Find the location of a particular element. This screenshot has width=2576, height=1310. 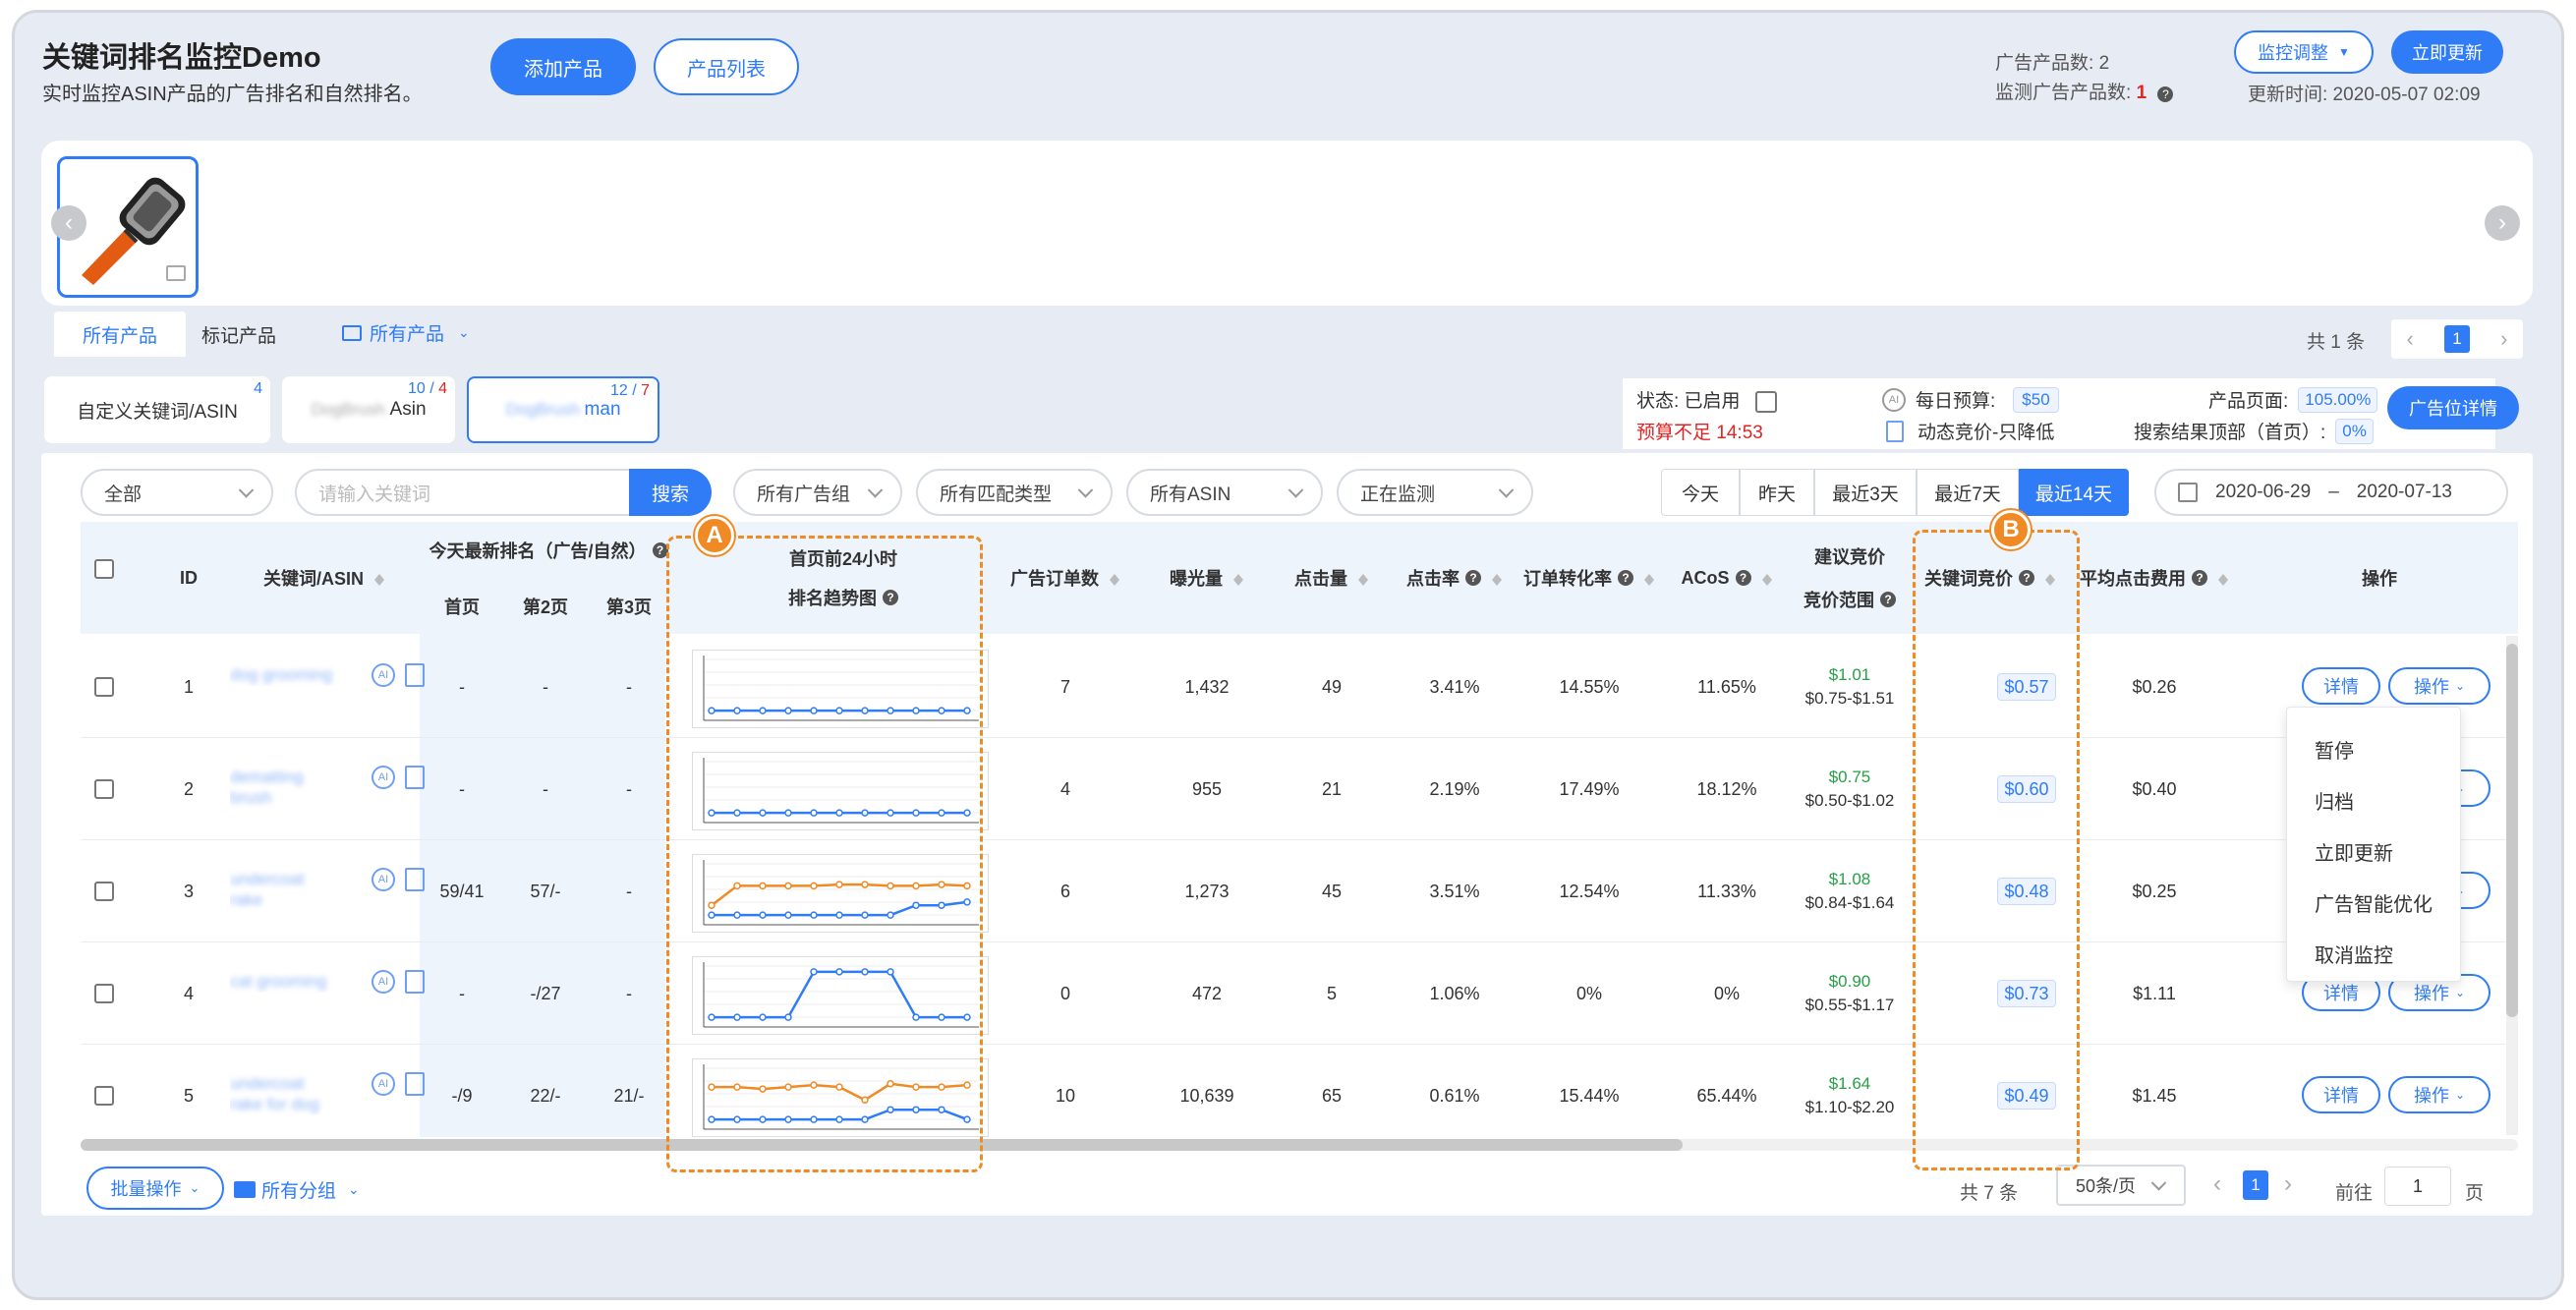

search-button: 搜索 is located at coordinates (670, 492).